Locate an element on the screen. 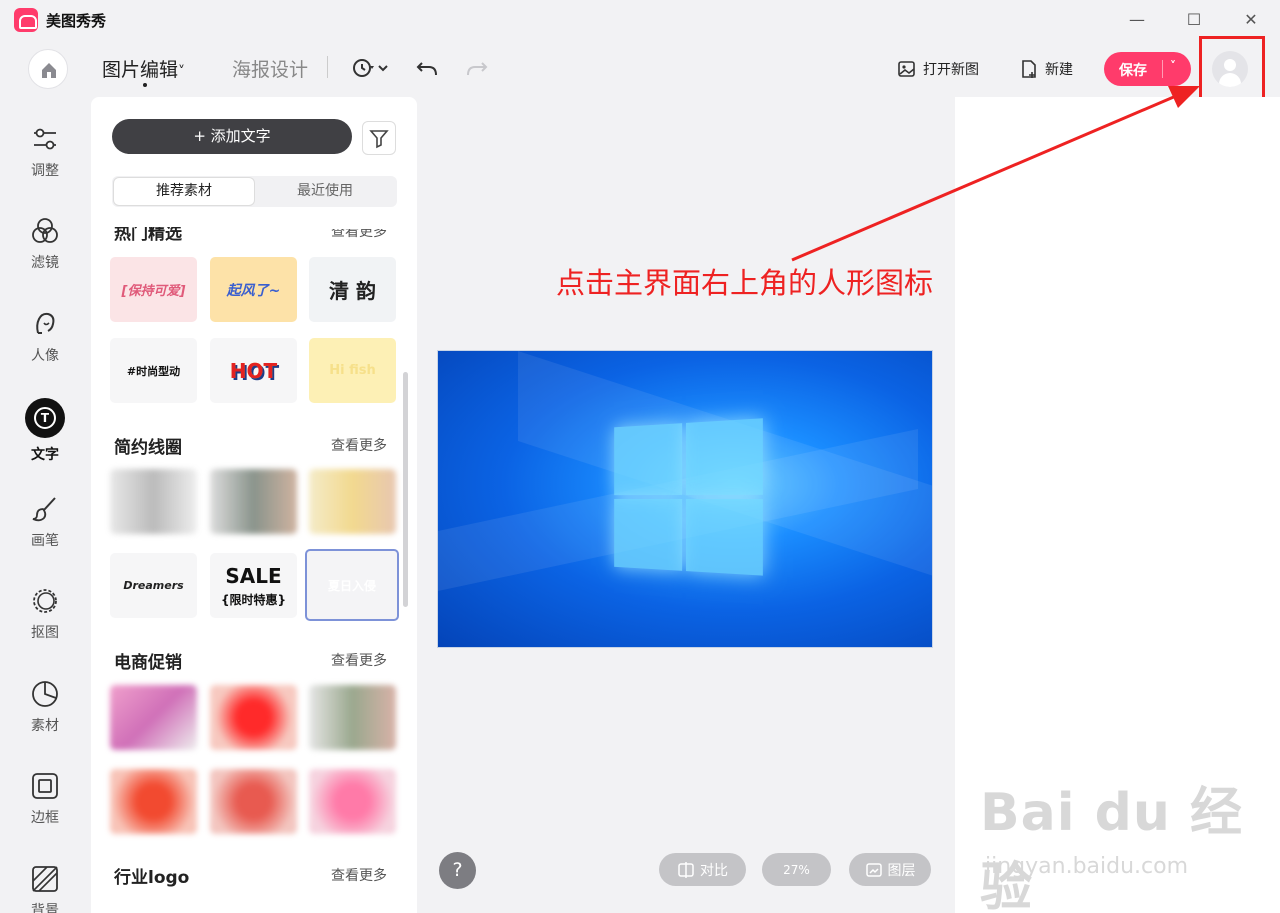  zoom-level-button: 27% is located at coordinates (796, 869).